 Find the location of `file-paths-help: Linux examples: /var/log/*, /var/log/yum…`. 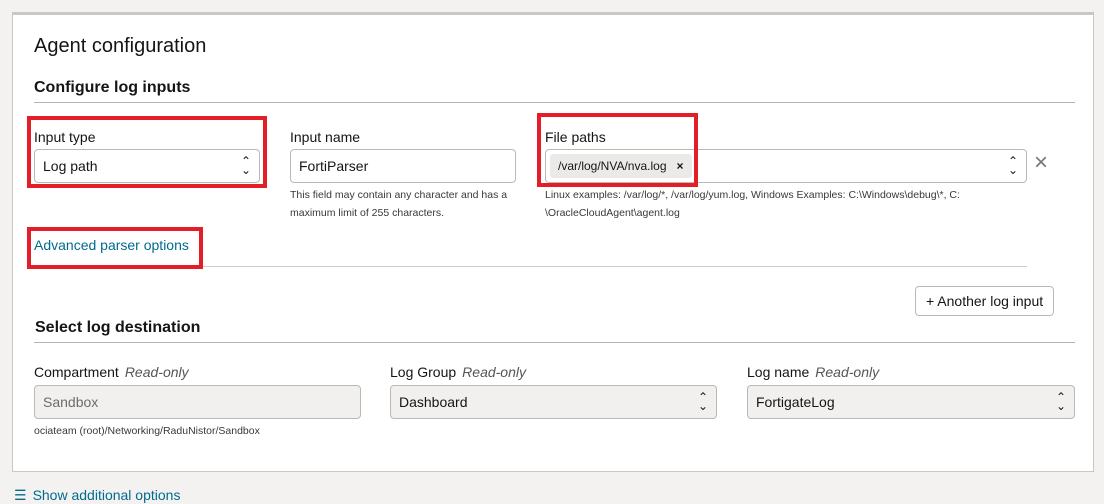

file-paths-help: Linux examples: /var/log/*, /var/log/yum… is located at coordinates (752, 204).